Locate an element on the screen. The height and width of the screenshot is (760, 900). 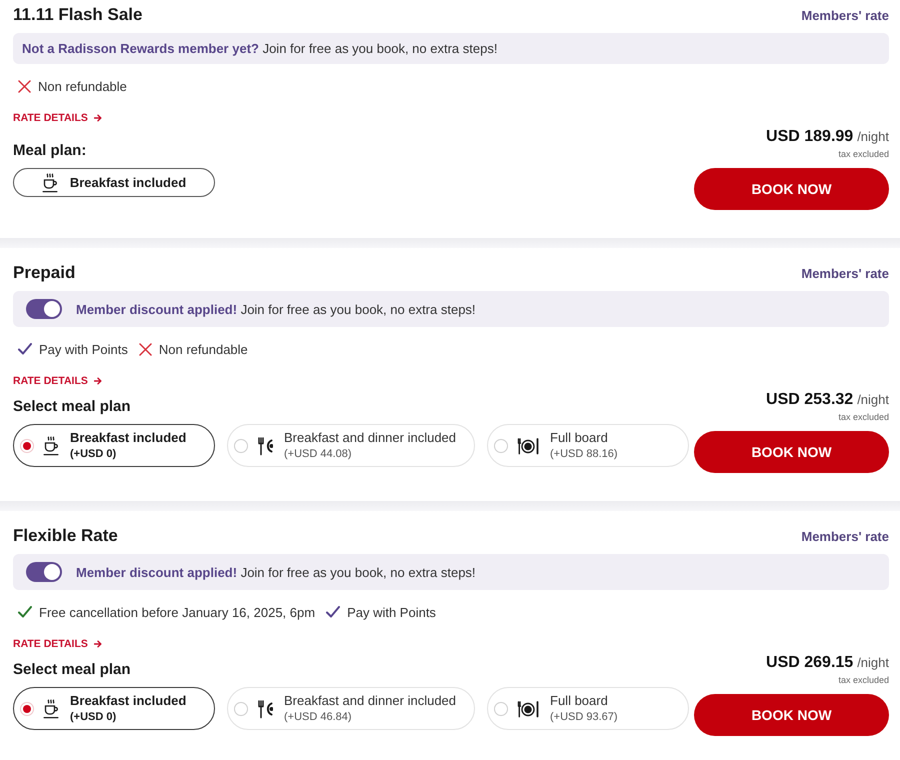
banner-text: Not a Radisson Rewards member yet? Join for free as you book, no extra steps! is located at coordinates (260, 48).